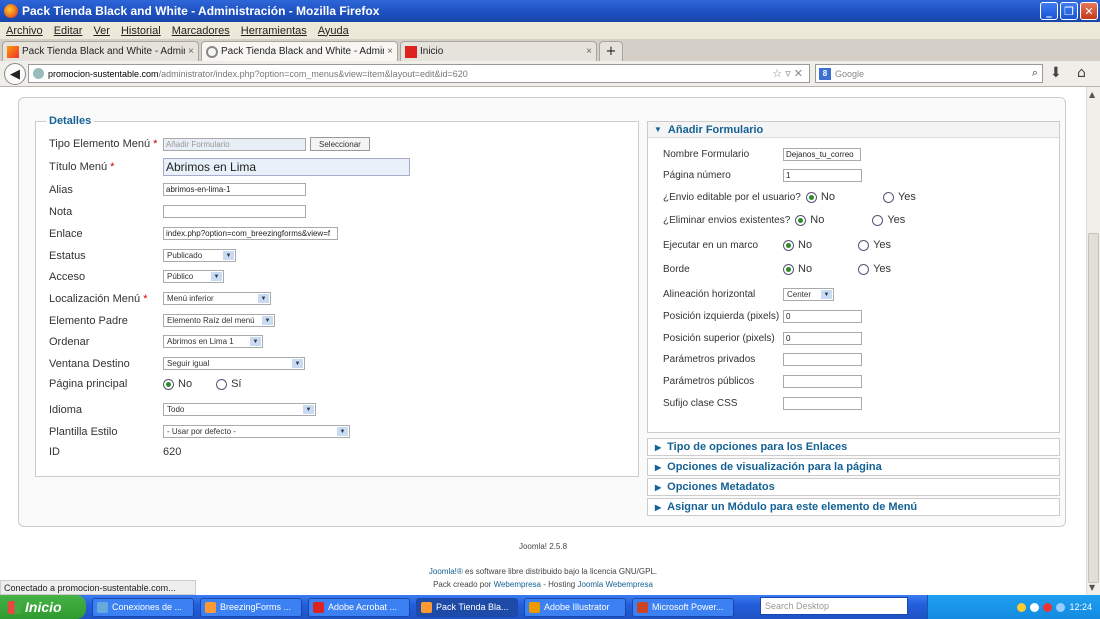 The image size is (1100, 619). I want to click on publicos-input, so click(822, 381).